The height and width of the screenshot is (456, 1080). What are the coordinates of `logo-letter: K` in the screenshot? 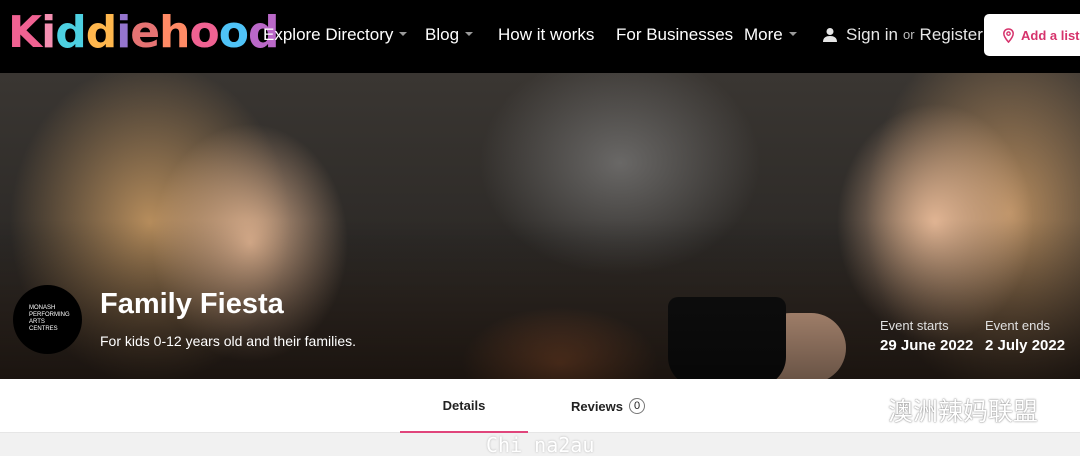 It's located at (25, 32).